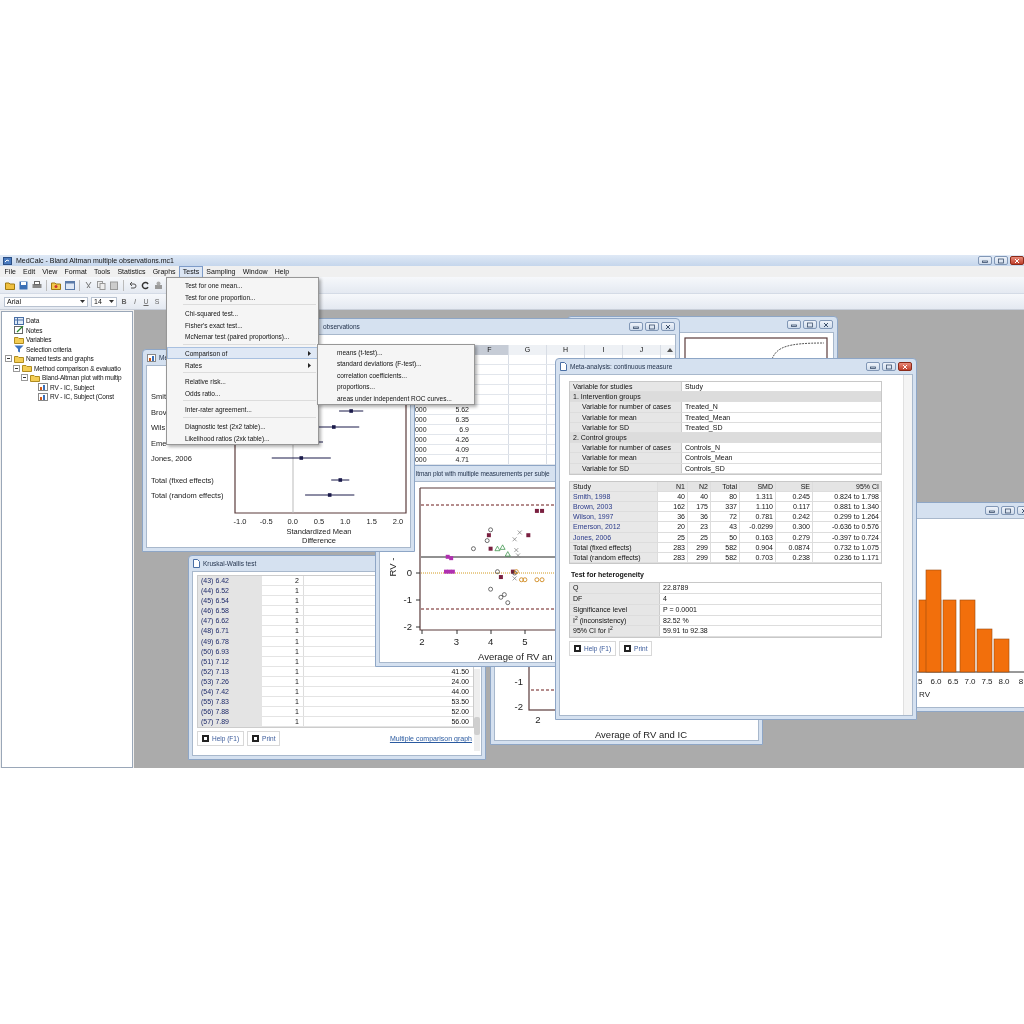  I want to click on axis-tick-label: .5, so click(919, 681).